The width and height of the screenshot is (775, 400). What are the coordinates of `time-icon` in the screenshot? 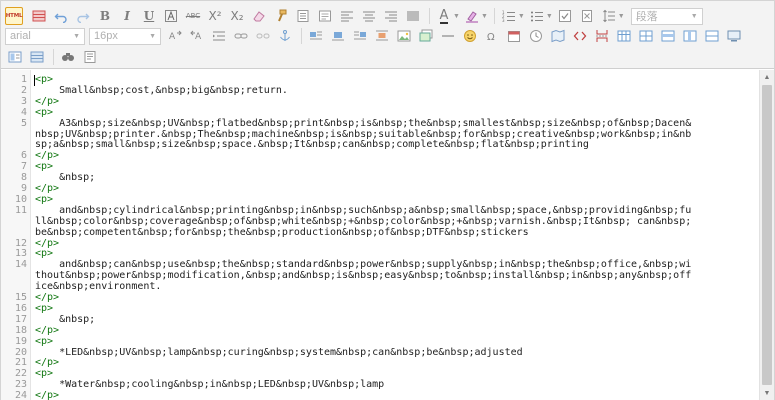 It's located at (536, 36).